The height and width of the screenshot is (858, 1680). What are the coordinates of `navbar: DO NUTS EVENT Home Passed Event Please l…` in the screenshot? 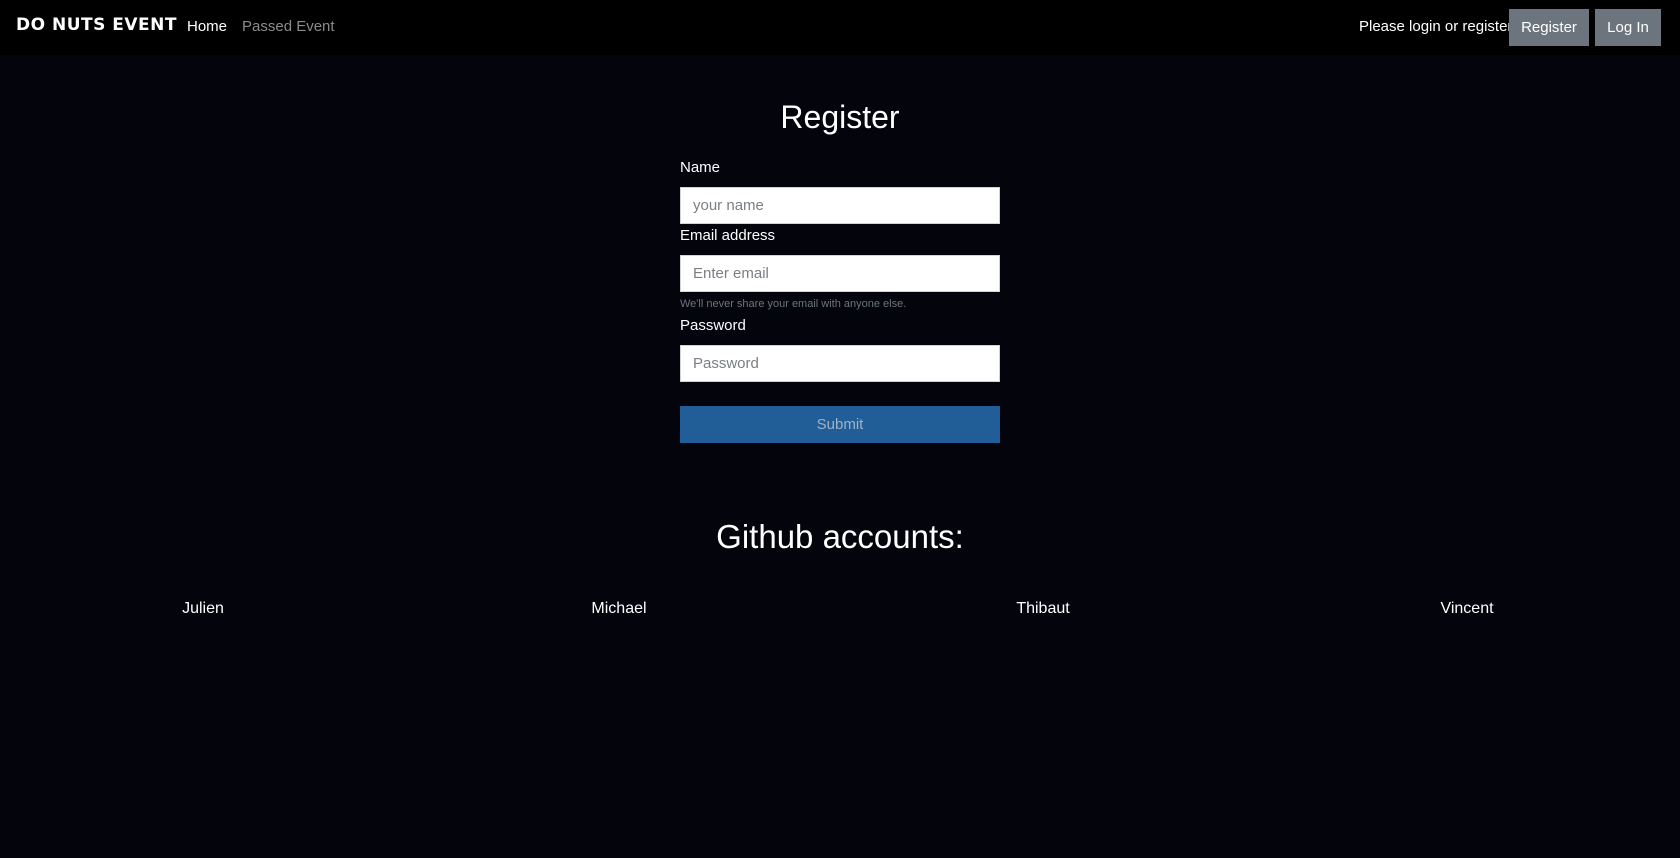 It's located at (840, 27).